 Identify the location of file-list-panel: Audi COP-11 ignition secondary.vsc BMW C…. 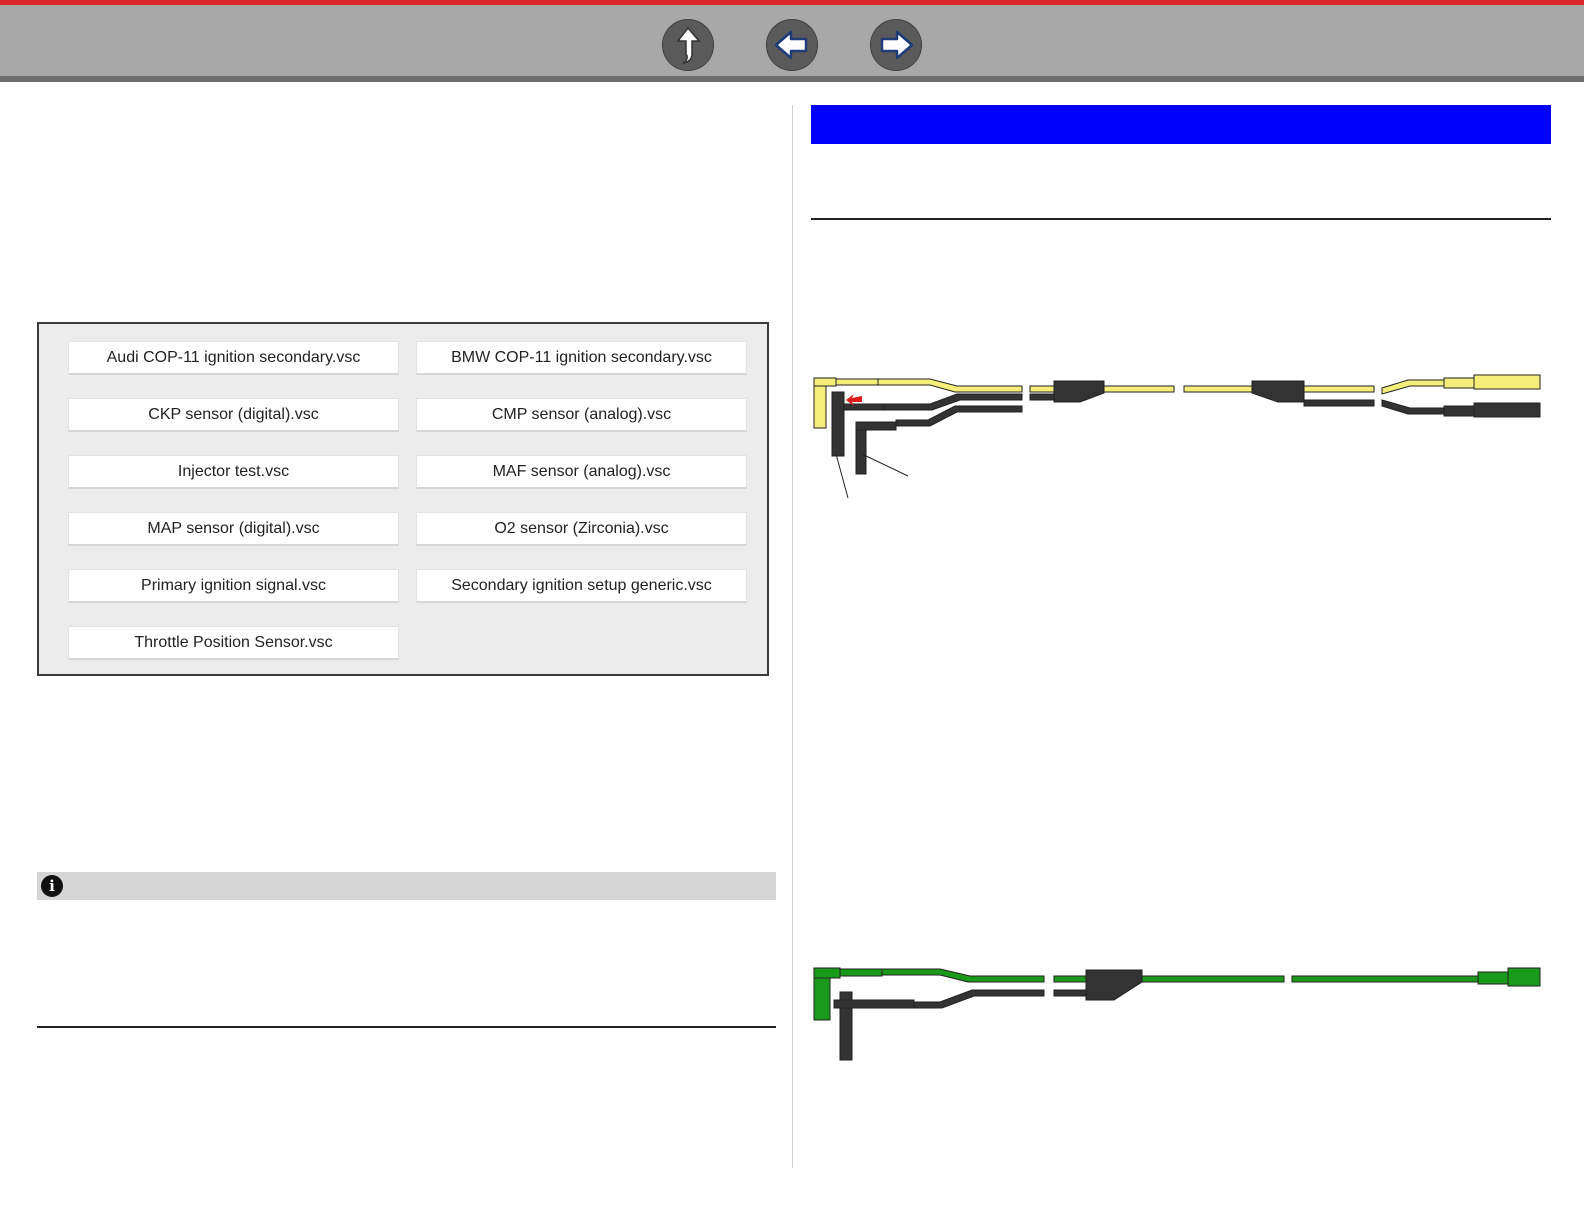
(403, 499).